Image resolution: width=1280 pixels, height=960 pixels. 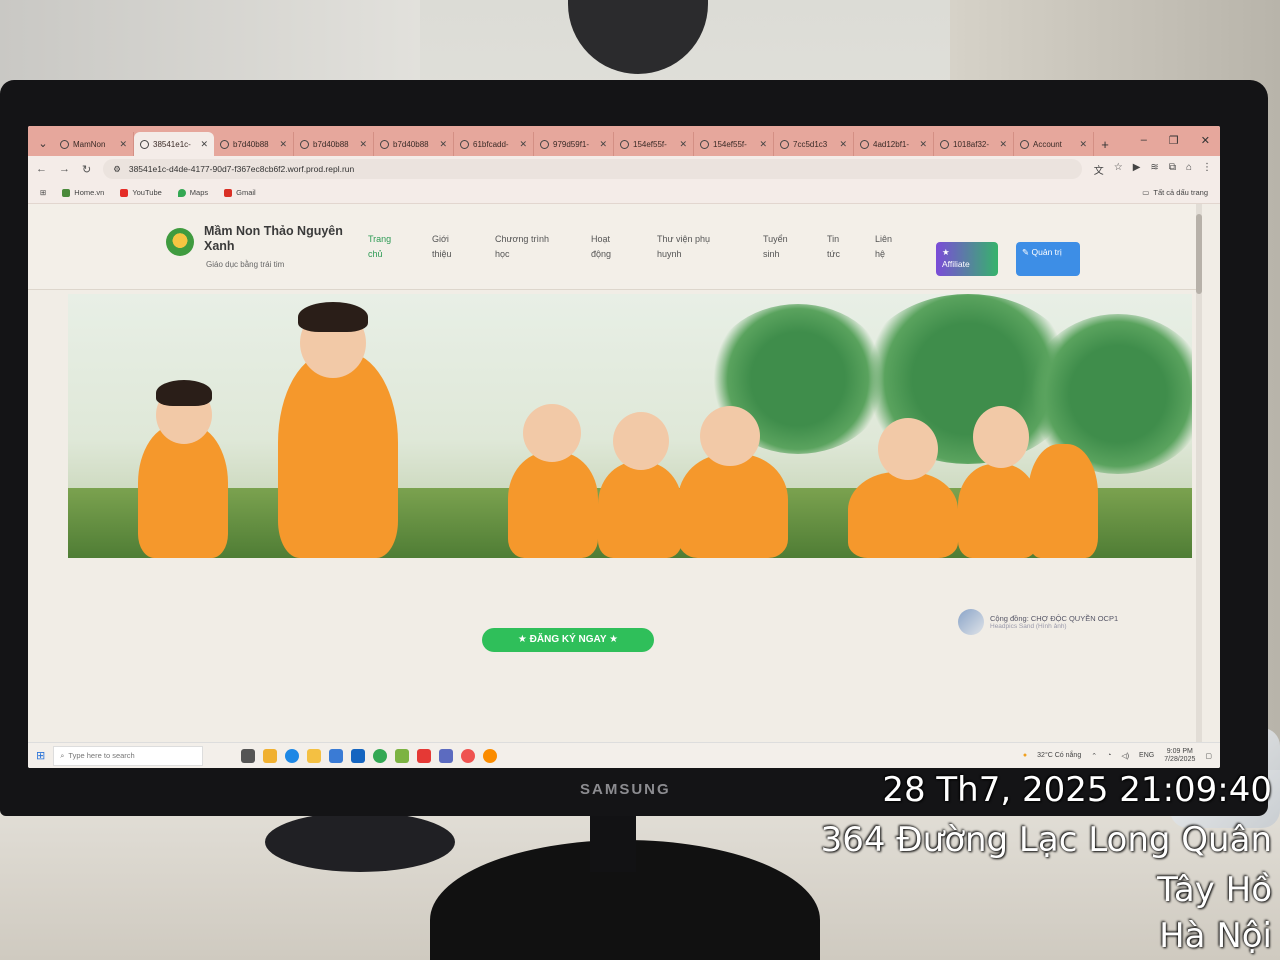 What do you see at coordinates (380, 755) in the screenshot?
I see `chrome-icon` at bounding box center [380, 755].